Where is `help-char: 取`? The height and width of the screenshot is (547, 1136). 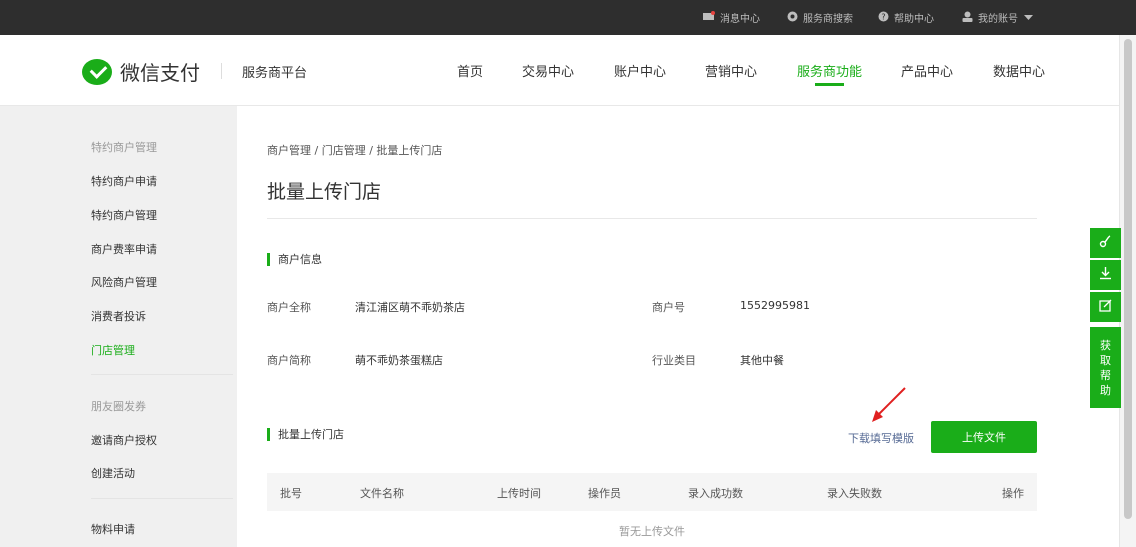
help-char: 取 is located at coordinates (1105, 360).